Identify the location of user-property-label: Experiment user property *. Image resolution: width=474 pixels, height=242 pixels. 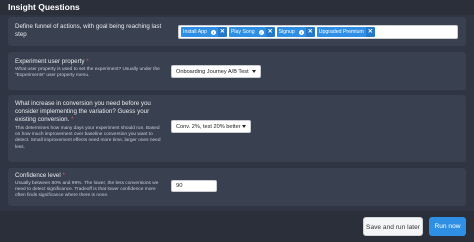
(52, 61).